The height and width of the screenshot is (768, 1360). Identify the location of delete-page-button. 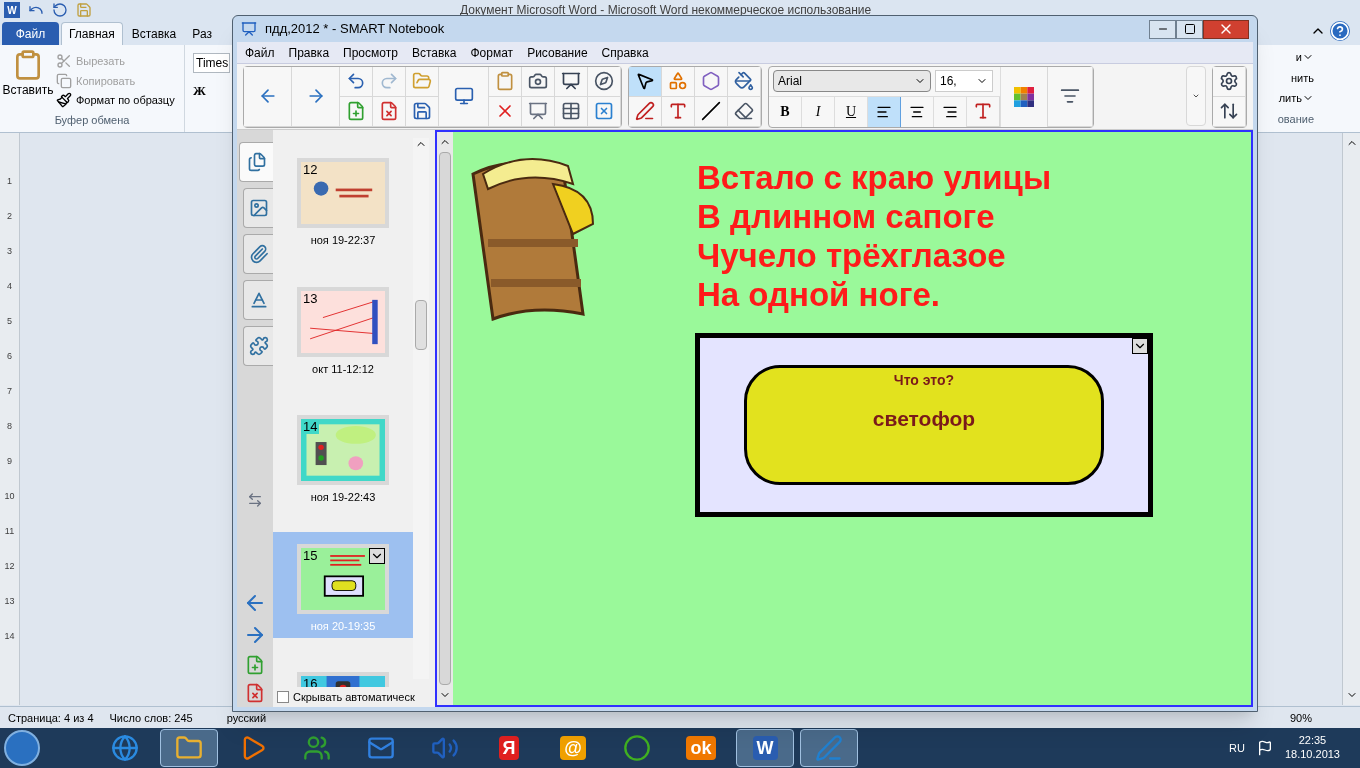
(389, 111).